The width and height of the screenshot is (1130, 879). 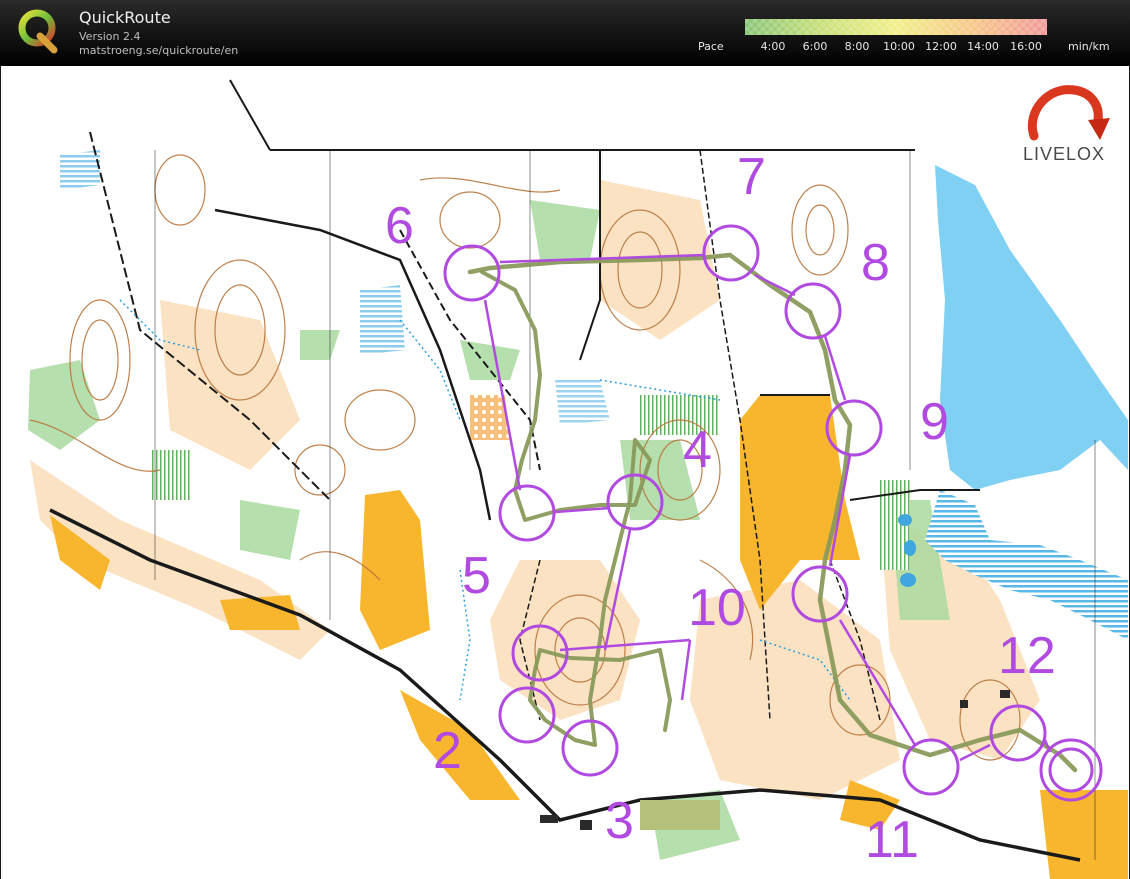 I want to click on quickroute-logo-icon, so click(x=38, y=31).